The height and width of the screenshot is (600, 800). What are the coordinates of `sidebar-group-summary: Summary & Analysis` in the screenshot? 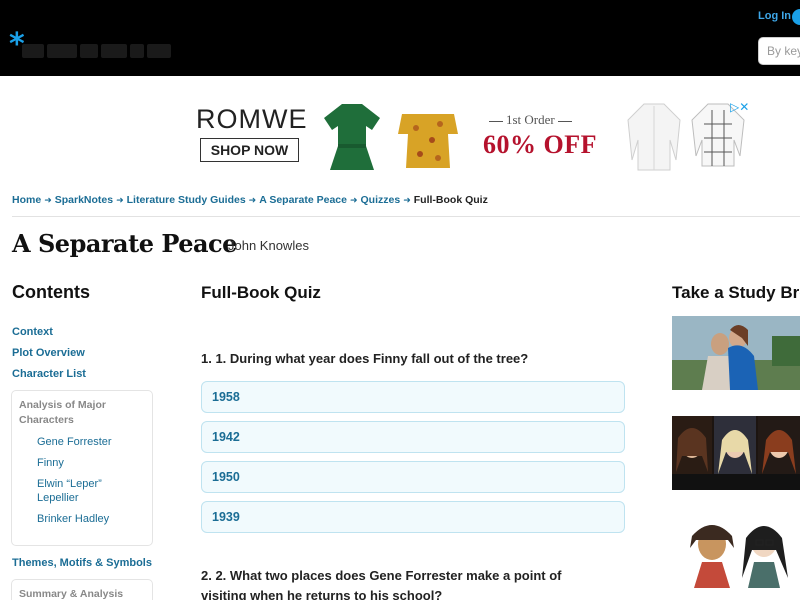 It's located at (82, 589).